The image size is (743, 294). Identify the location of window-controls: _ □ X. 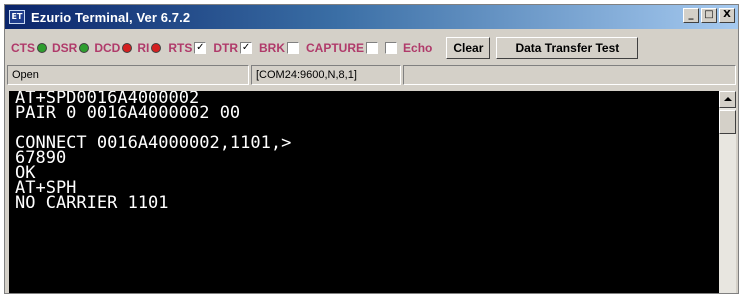
(709, 15).